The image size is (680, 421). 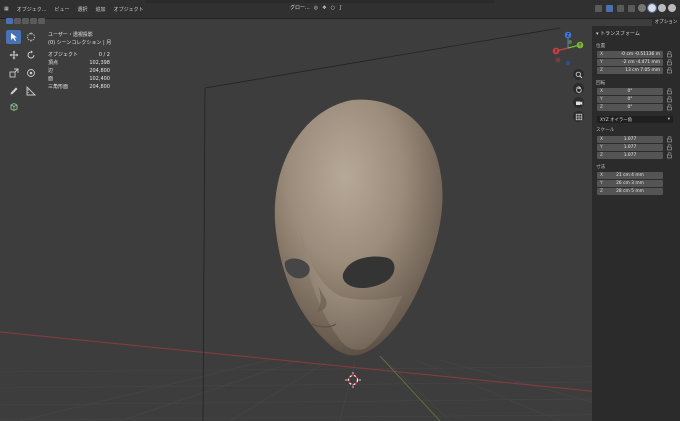 I want to click on scale-y-field: Y 1.077, so click(x=630, y=147).